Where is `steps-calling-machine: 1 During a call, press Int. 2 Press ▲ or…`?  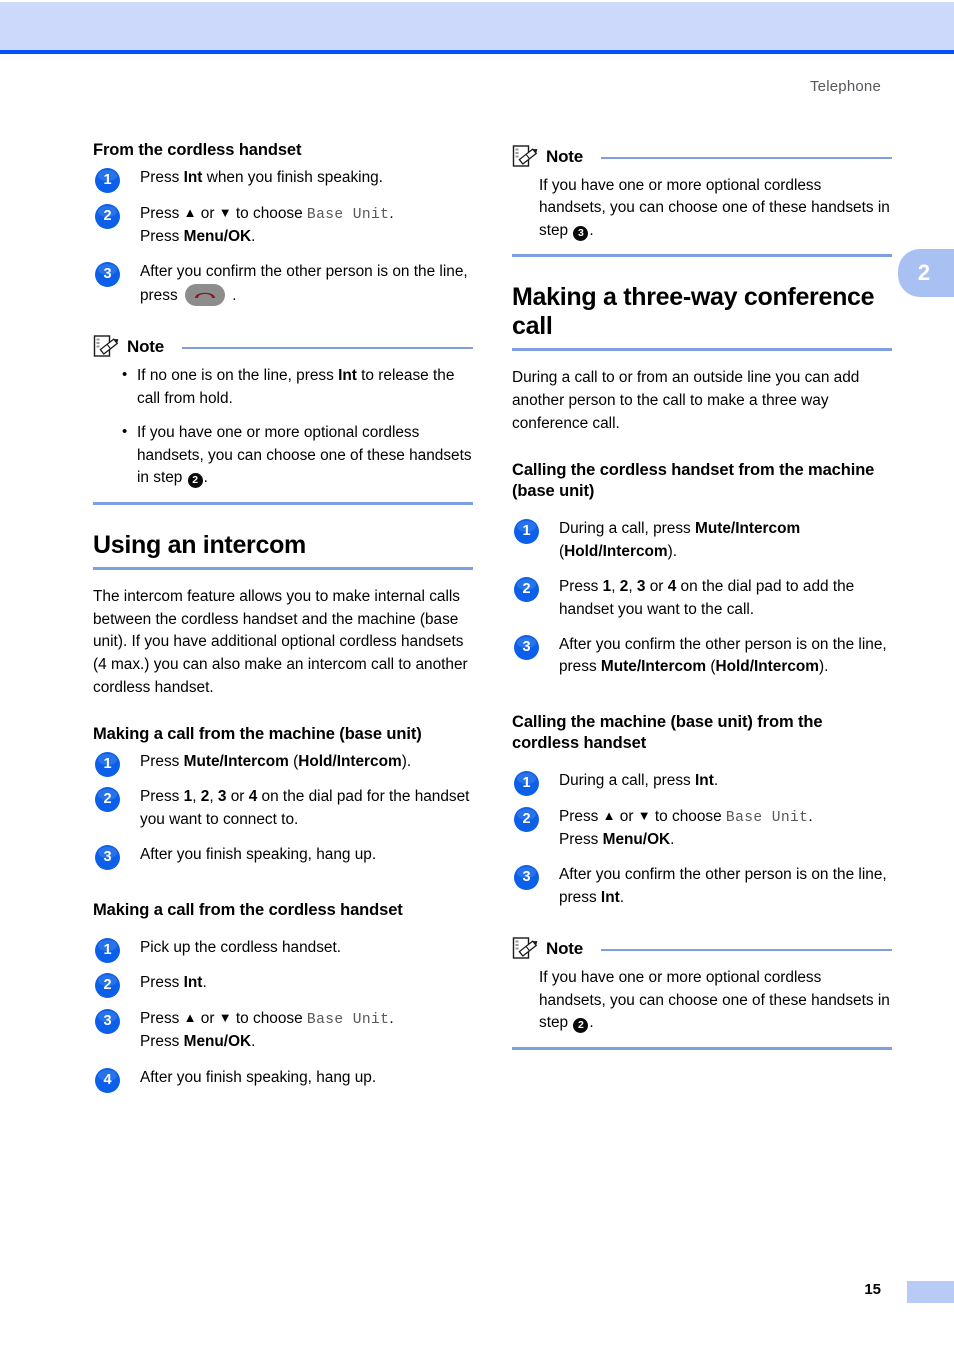
steps-calling-machine: 1 During a call, press Int. 2 Press ▲ or… is located at coordinates (702, 839).